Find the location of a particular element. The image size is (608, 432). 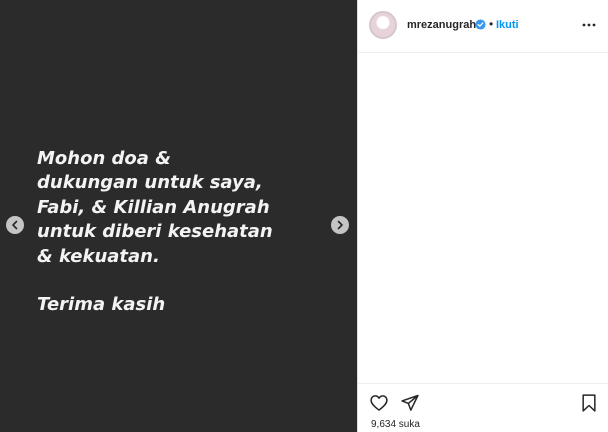

previous-slide-button is located at coordinates (15, 225).